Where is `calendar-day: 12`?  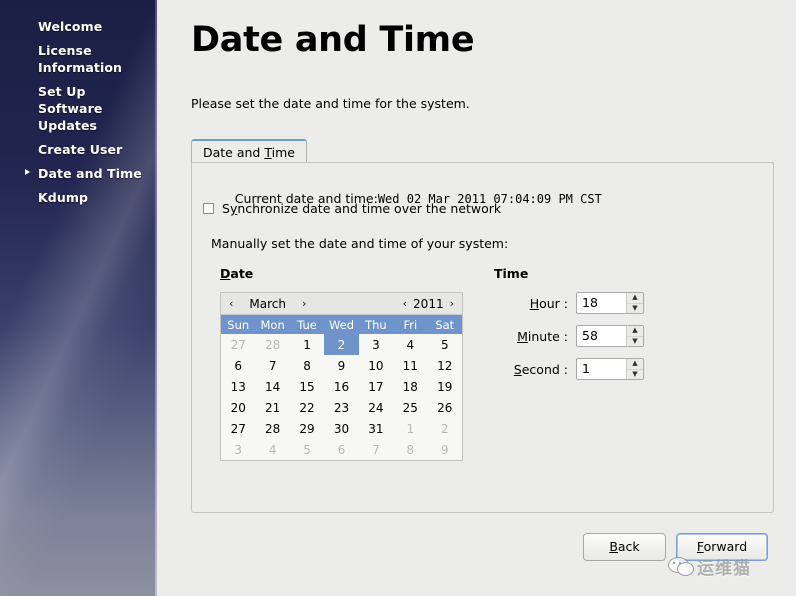
calendar-day: 12 is located at coordinates (445, 365).